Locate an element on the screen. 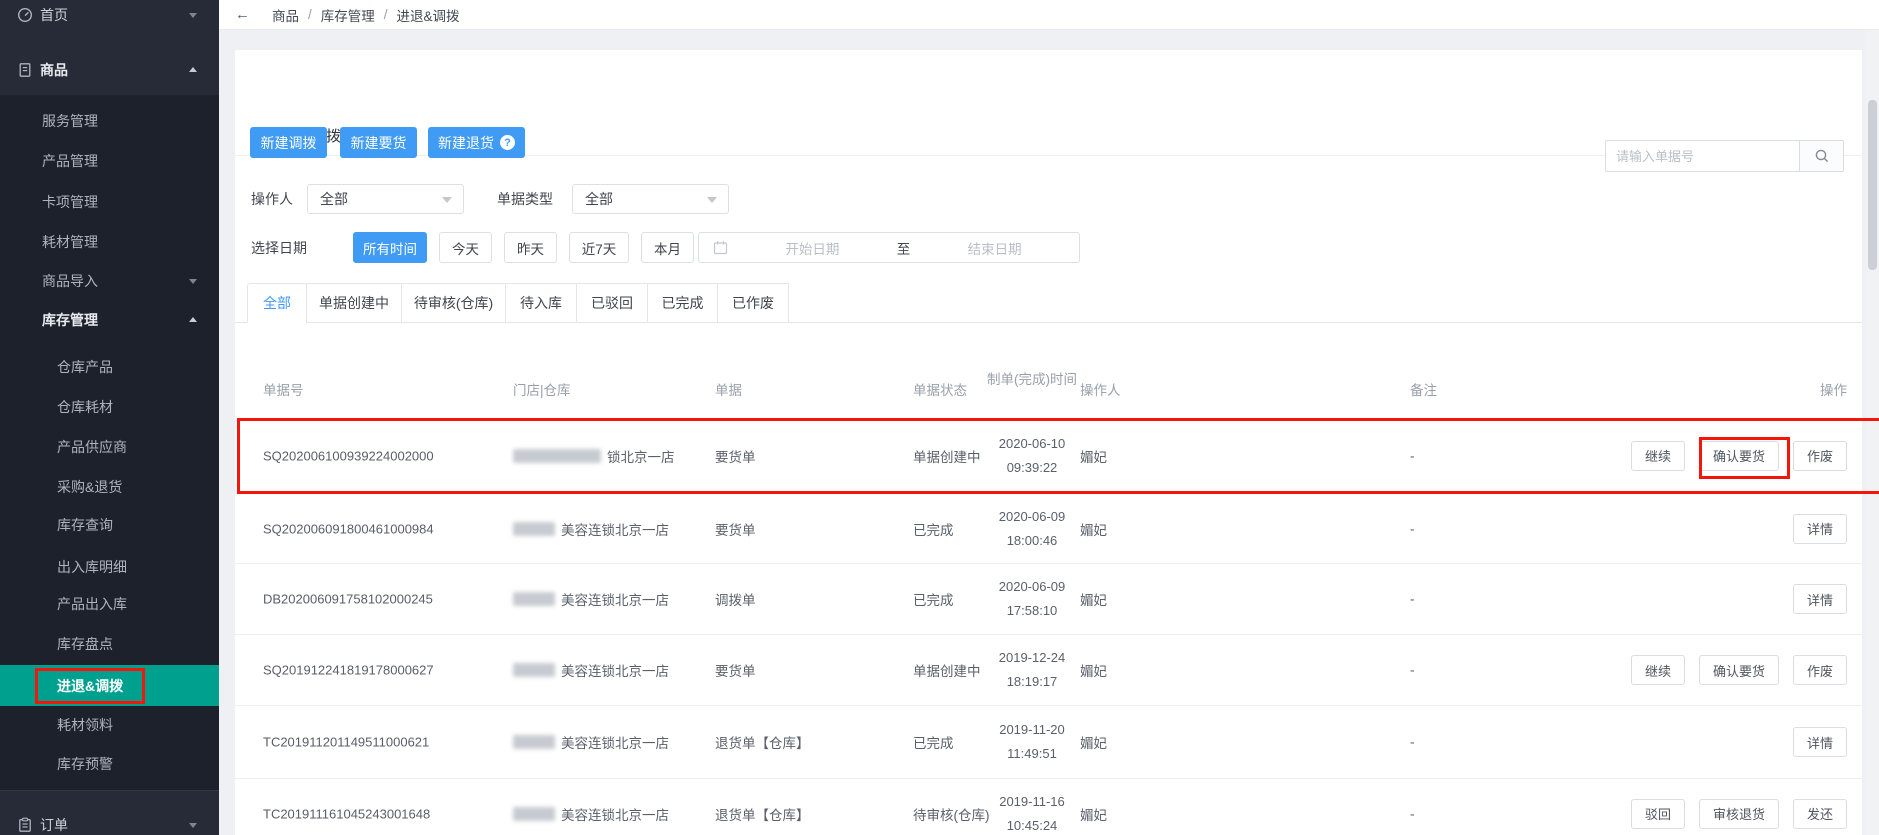  action-button: 审核退货 is located at coordinates (1738, 813).